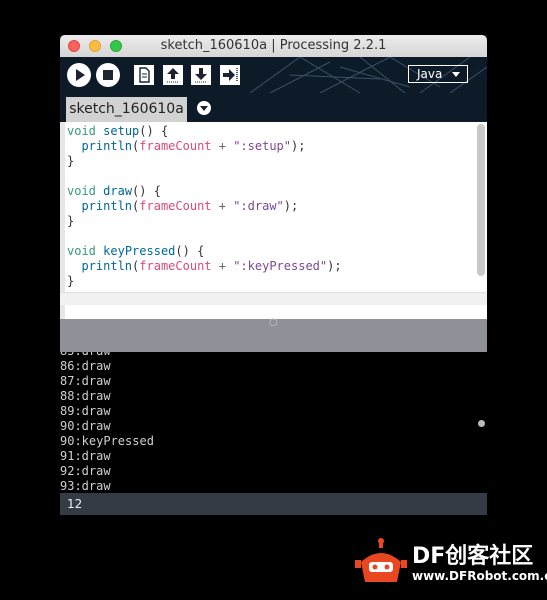 The height and width of the screenshot is (600, 547). What do you see at coordinates (85, 411) in the screenshot?
I see `console-line: 89:draw` at bounding box center [85, 411].